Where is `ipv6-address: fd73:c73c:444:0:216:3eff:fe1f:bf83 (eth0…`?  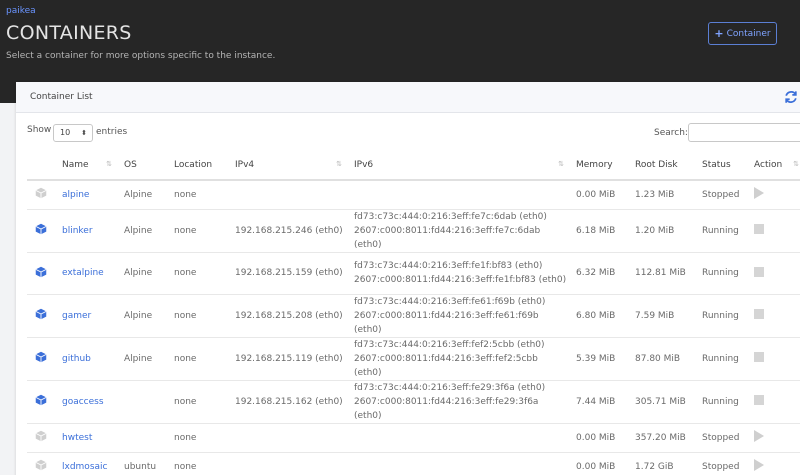
ipv6-address: fd73:c73c:444:0:216:3eff:fe1f:bf83 (eth0… is located at coordinates (448, 266).